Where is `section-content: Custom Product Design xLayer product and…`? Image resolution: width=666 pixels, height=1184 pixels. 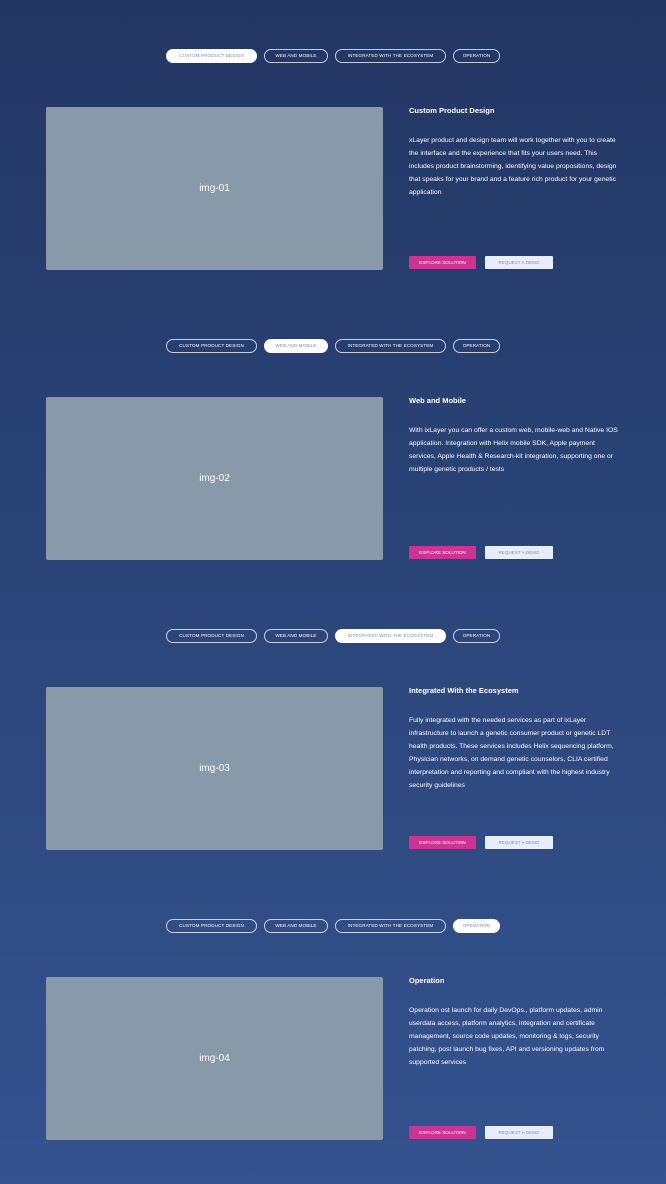 section-content: Custom Product Design xLayer product and… is located at coordinates (515, 152).